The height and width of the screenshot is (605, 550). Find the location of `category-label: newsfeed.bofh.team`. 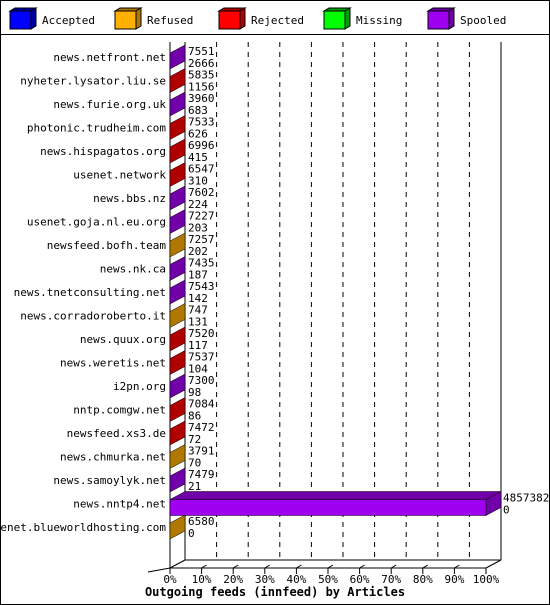

category-label: newsfeed.bofh.team is located at coordinates (107, 245).